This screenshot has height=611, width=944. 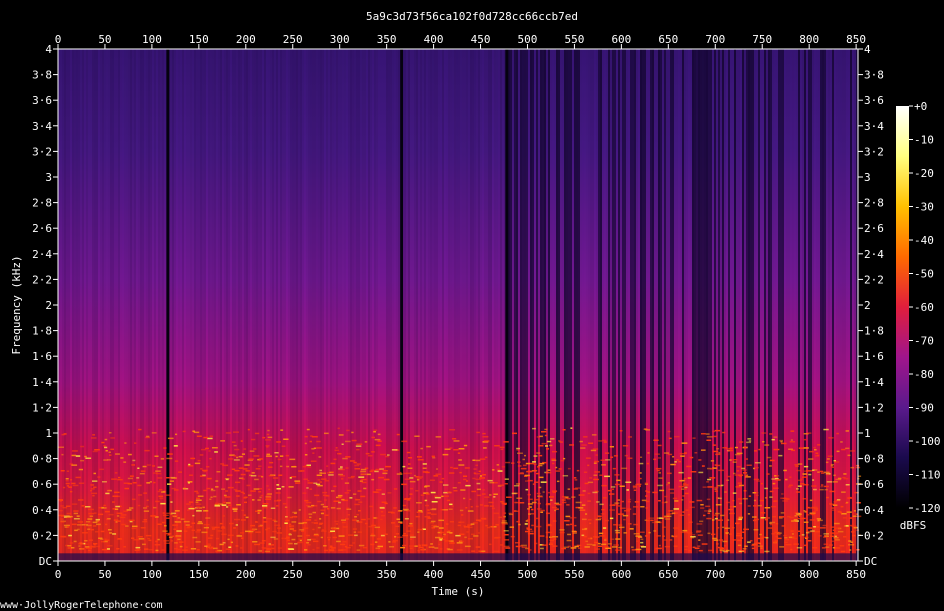 I want to click on x-tick-label-top: 750, so click(x=762, y=39).